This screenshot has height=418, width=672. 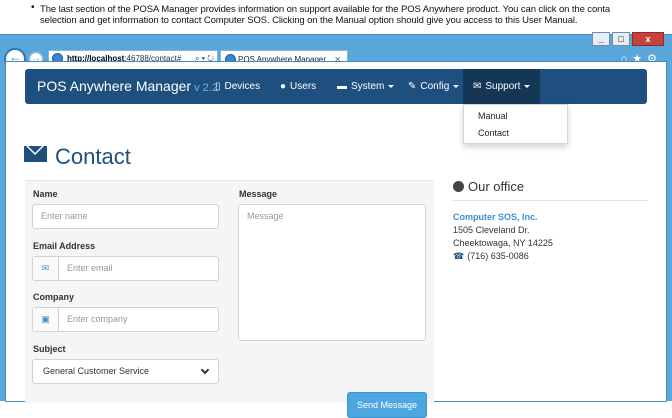 What do you see at coordinates (515, 124) in the screenshot?
I see `support-dropdown: Manual Contact` at bounding box center [515, 124].